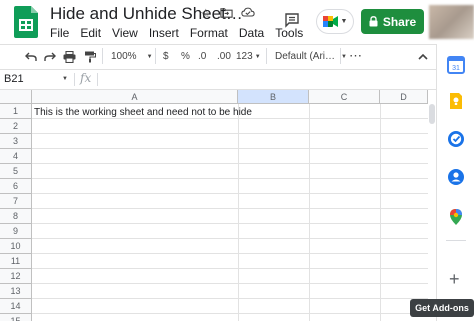  Describe the element at coordinates (16, 231) in the screenshot. I see `row-header: 9` at that location.